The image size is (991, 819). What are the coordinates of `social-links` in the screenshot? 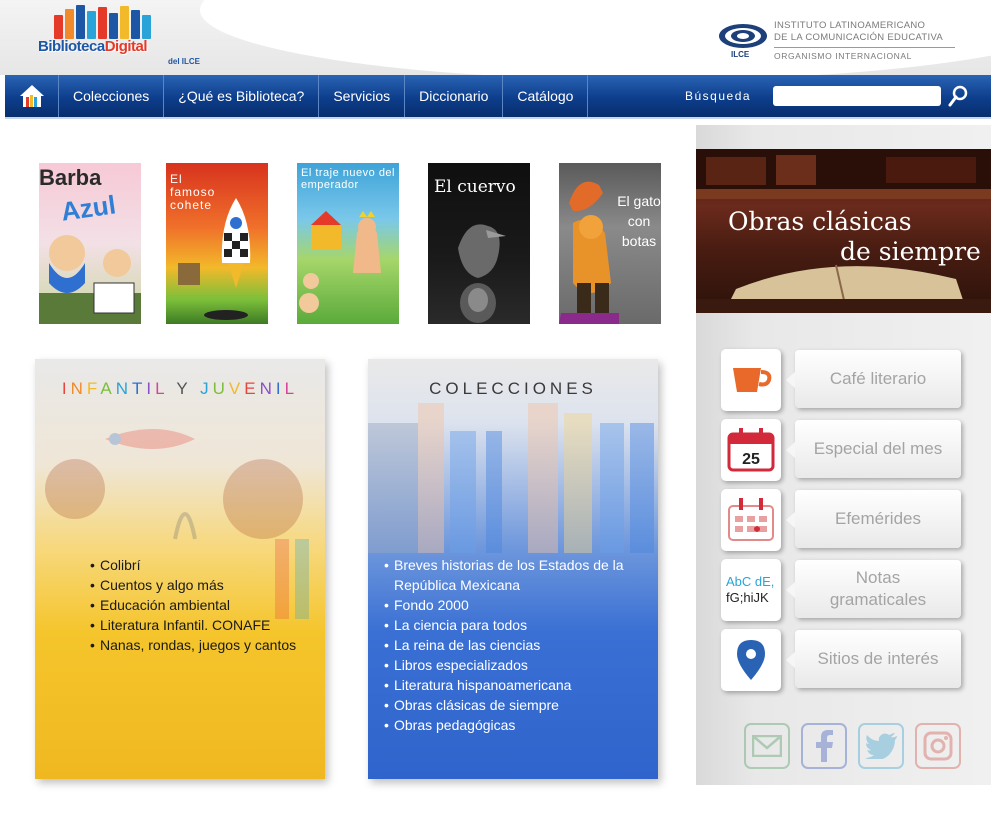 It's located at (852, 746).